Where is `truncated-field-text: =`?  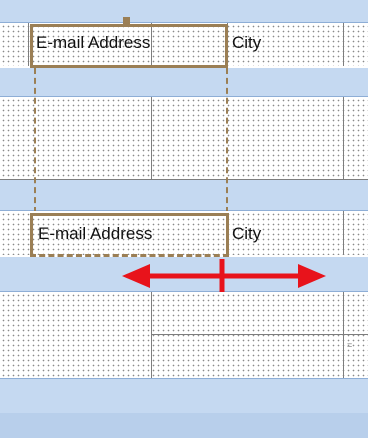 truncated-field-text: = is located at coordinates (350, 345).